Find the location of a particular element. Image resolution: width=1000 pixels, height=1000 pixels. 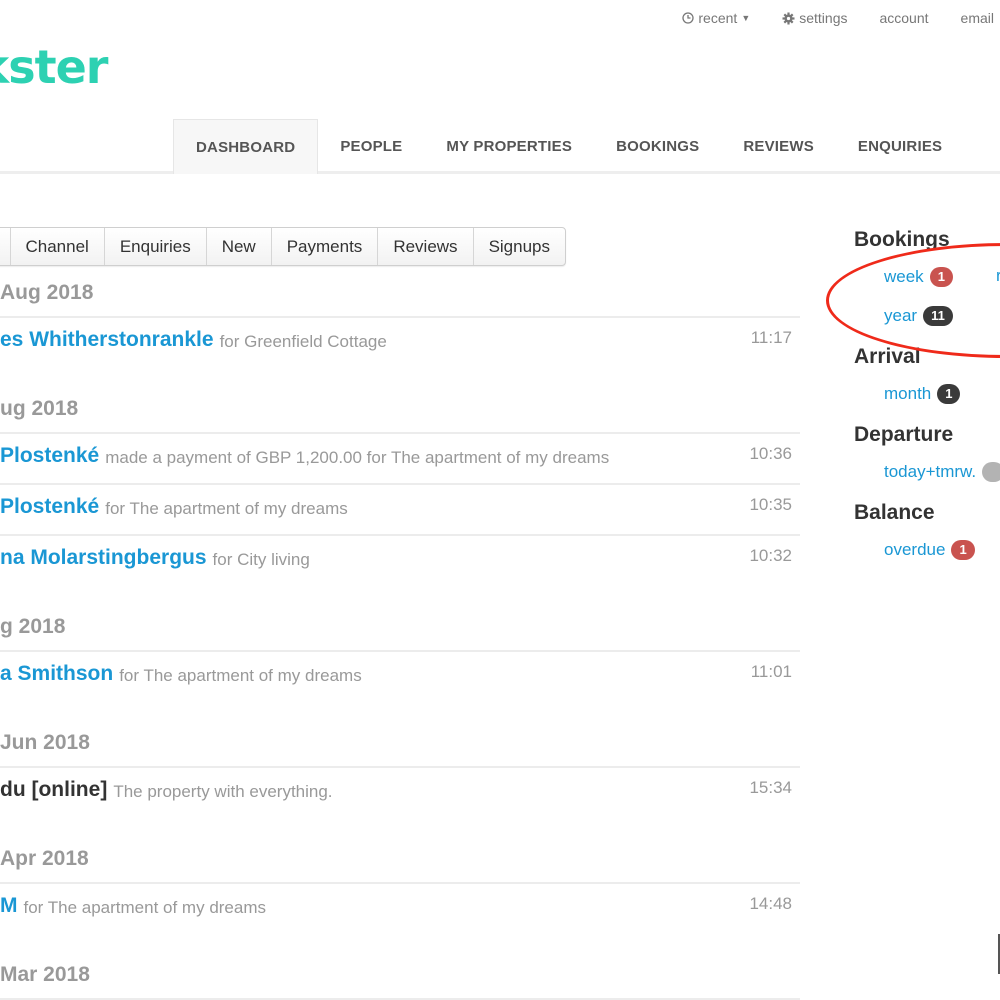

count-badge is located at coordinates (991, 472).